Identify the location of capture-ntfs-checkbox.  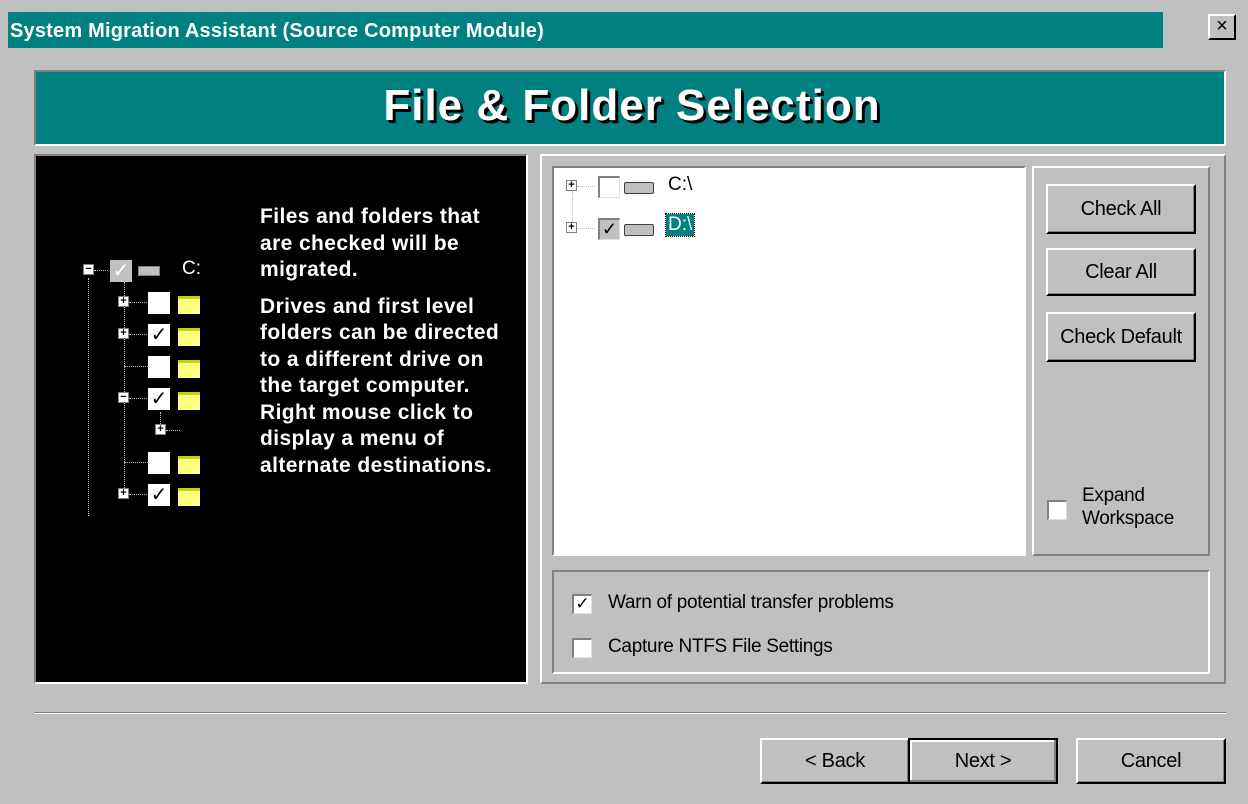
(582, 648).